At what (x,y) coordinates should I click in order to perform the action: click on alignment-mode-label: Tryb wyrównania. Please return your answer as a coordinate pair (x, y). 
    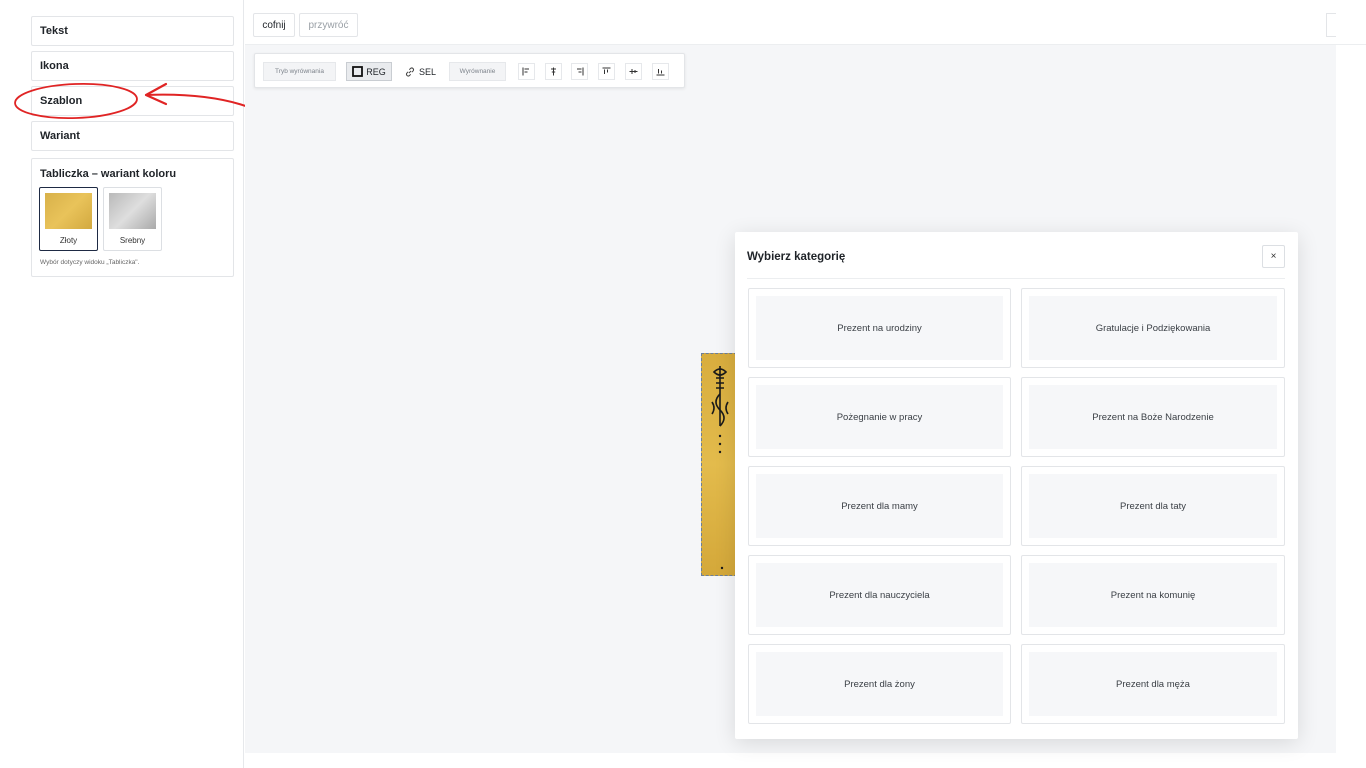
    Looking at the image, I should click on (299, 71).